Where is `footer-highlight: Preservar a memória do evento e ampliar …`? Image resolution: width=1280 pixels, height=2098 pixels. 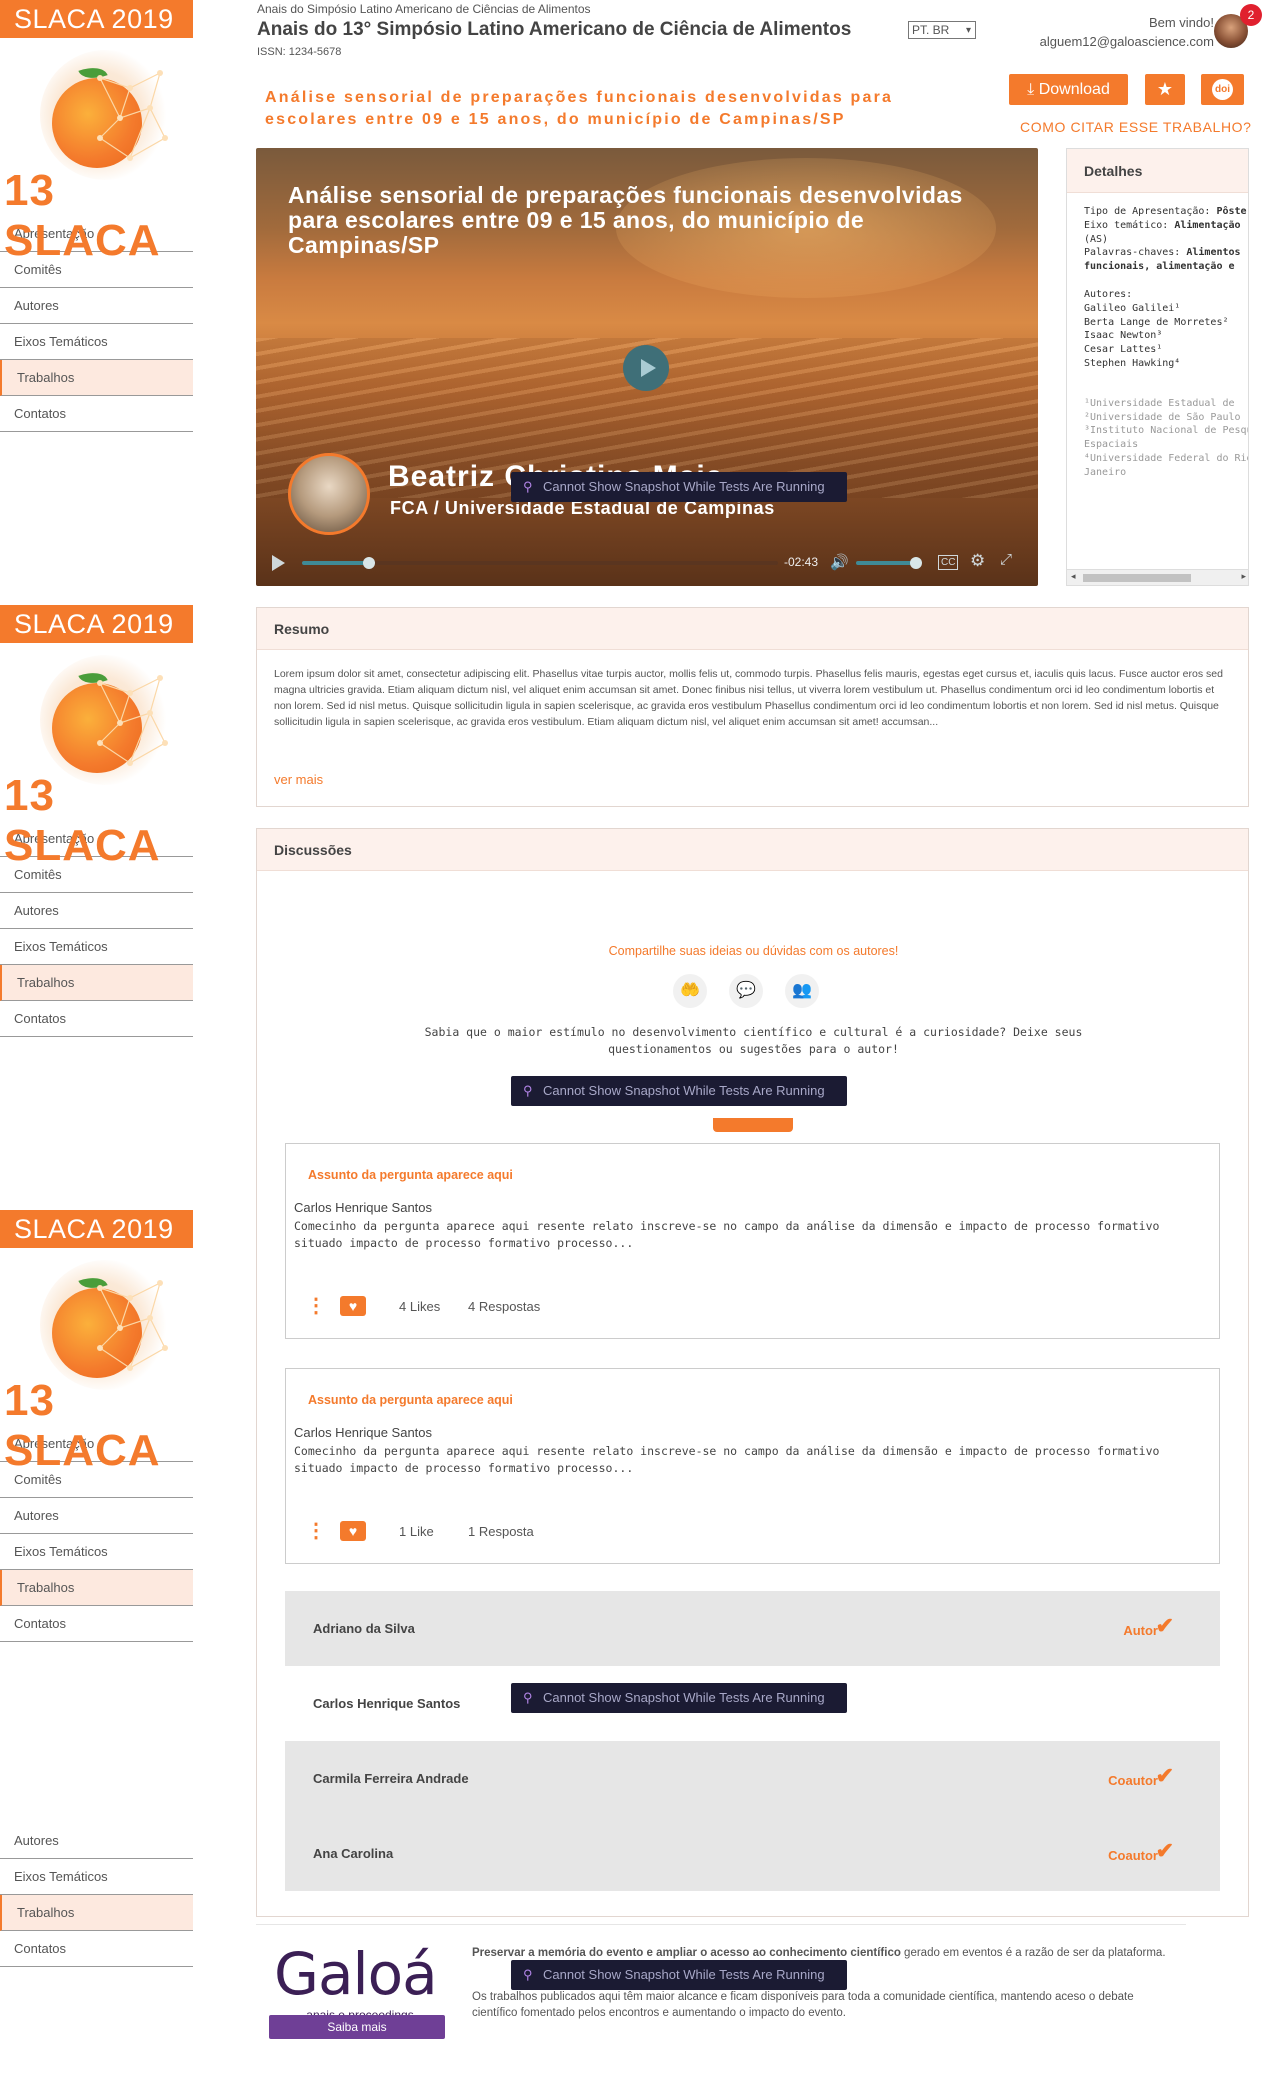
footer-highlight: Preservar a memória do evento e ampliar … is located at coordinates (686, 1953).